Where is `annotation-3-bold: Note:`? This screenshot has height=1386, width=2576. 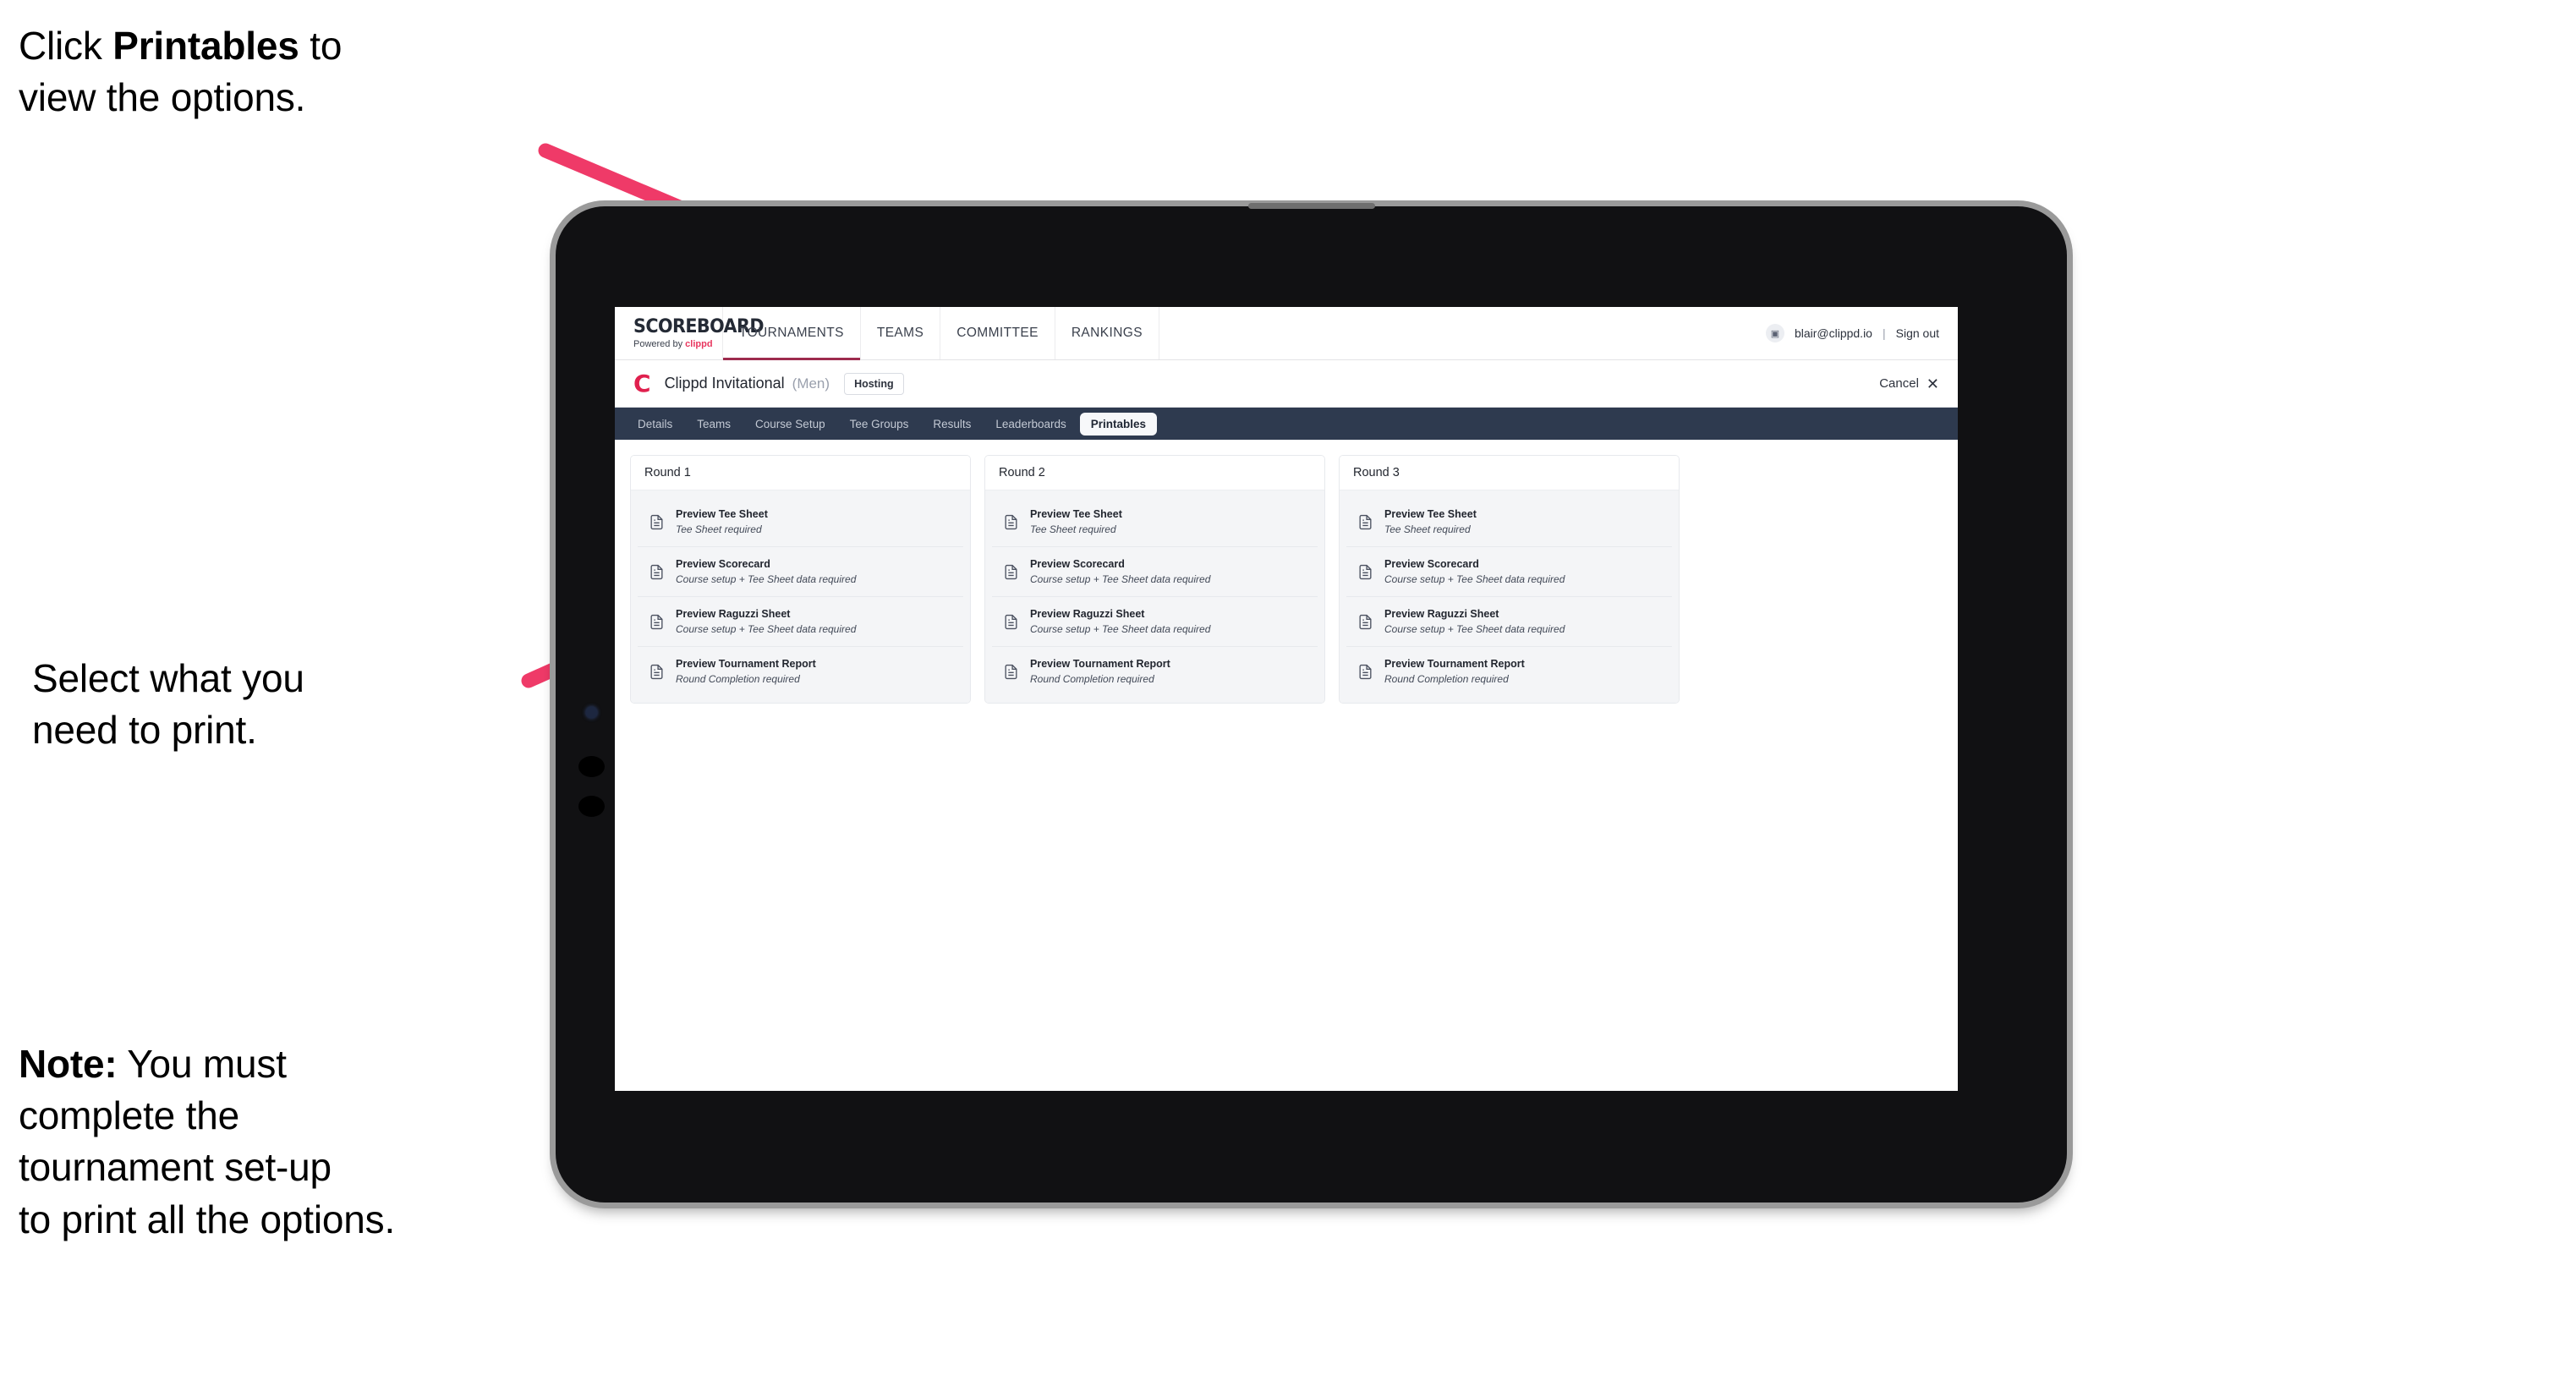
annotation-3-bold: Note: is located at coordinates (68, 1064).